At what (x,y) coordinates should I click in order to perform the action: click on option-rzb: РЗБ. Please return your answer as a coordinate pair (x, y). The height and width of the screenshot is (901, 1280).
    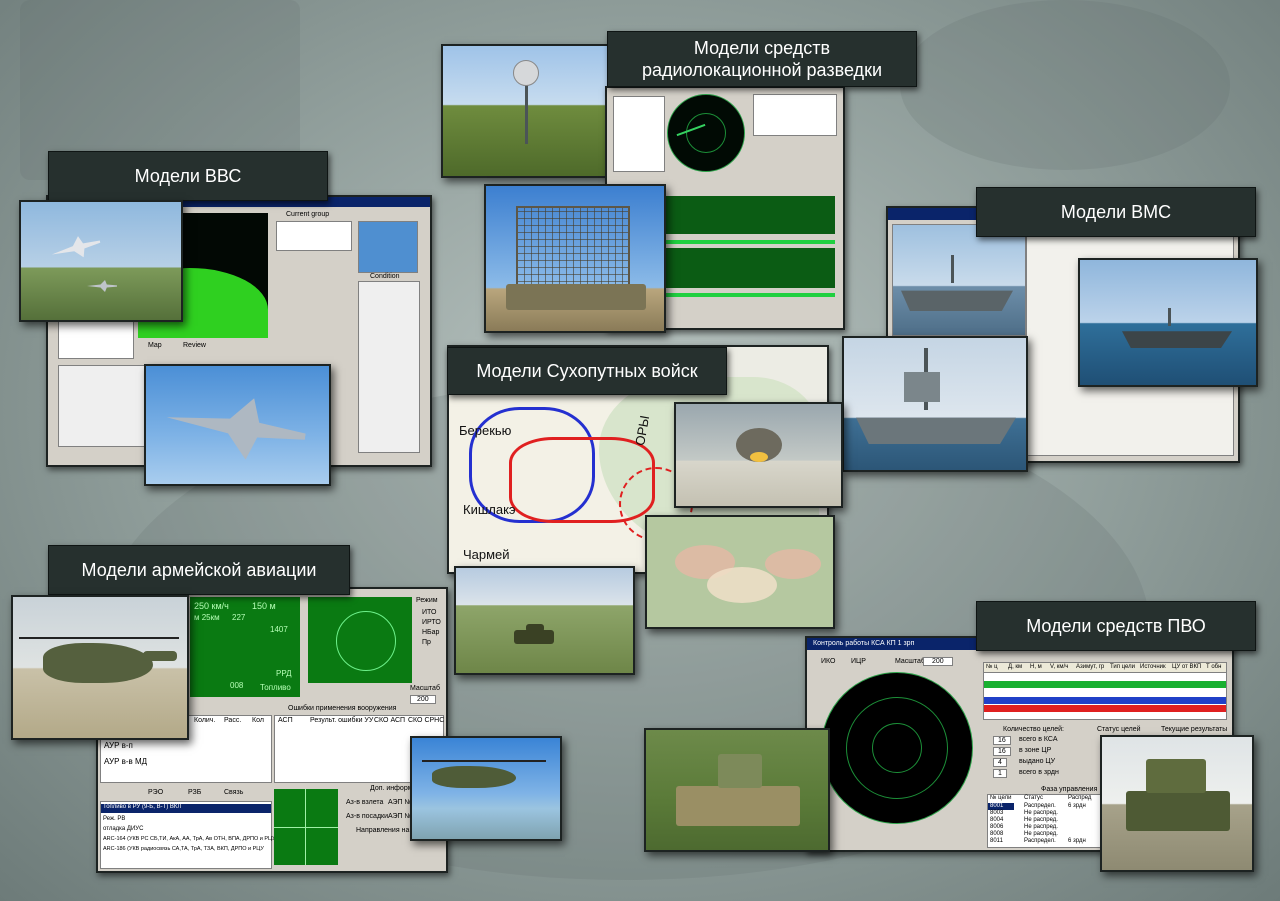
    Looking at the image, I should click on (194, 792).